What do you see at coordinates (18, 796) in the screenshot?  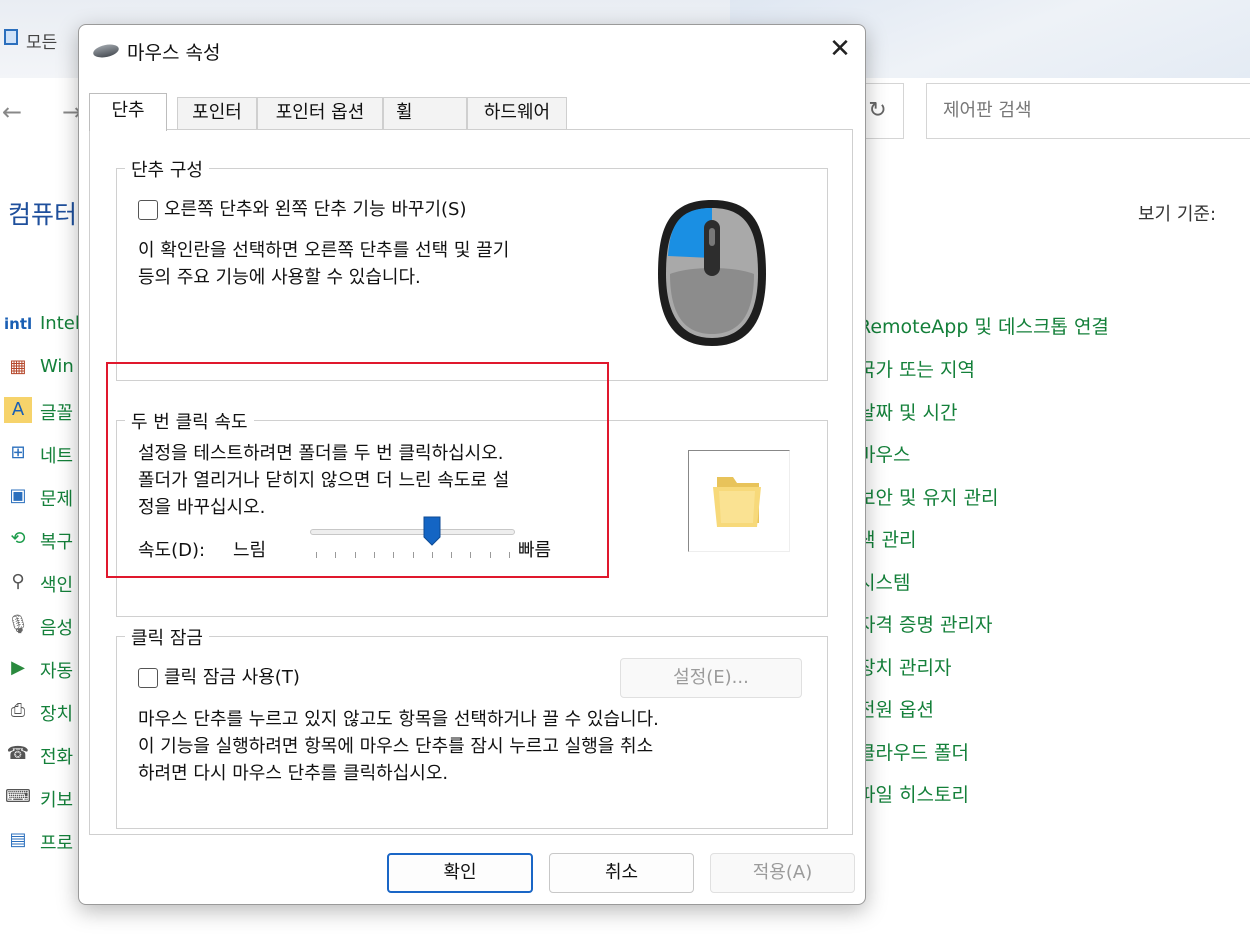 I see `keyboard-icon: ⌨` at bounding box center [18, 796].